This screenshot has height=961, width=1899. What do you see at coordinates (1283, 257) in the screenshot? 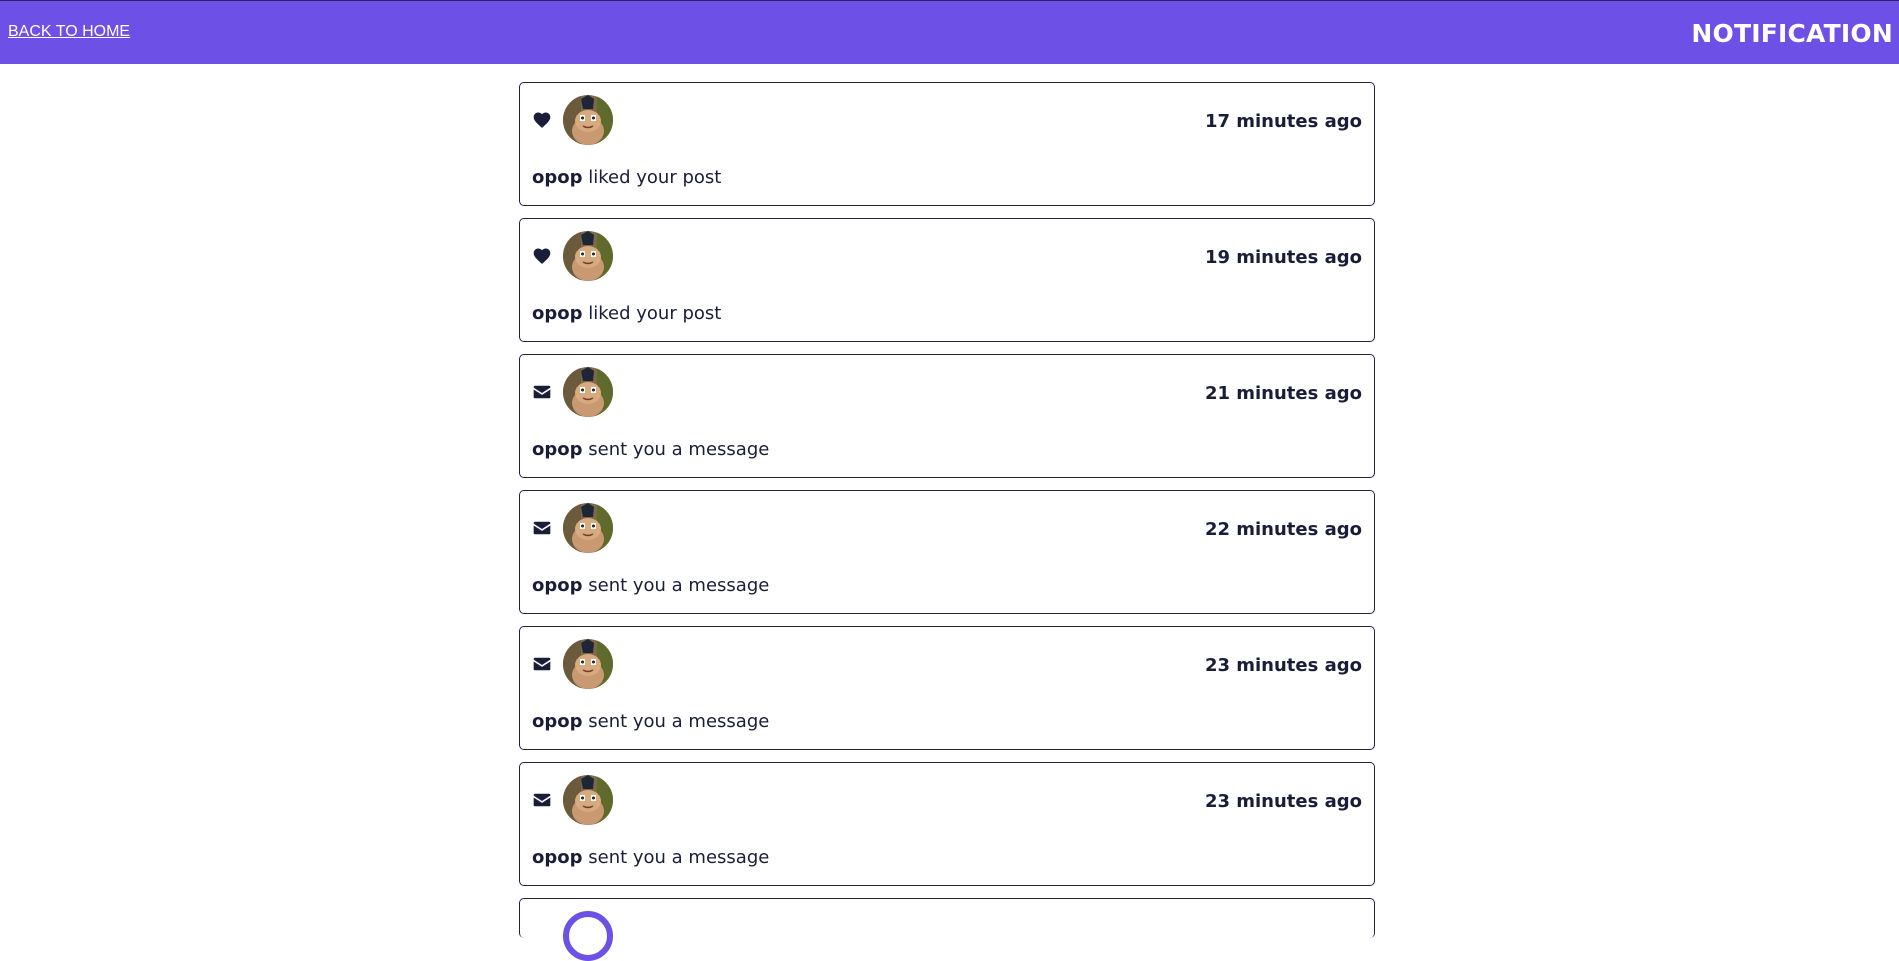
I see `notification-time: 19 minutes ago` at bounding box center [1283, 257].